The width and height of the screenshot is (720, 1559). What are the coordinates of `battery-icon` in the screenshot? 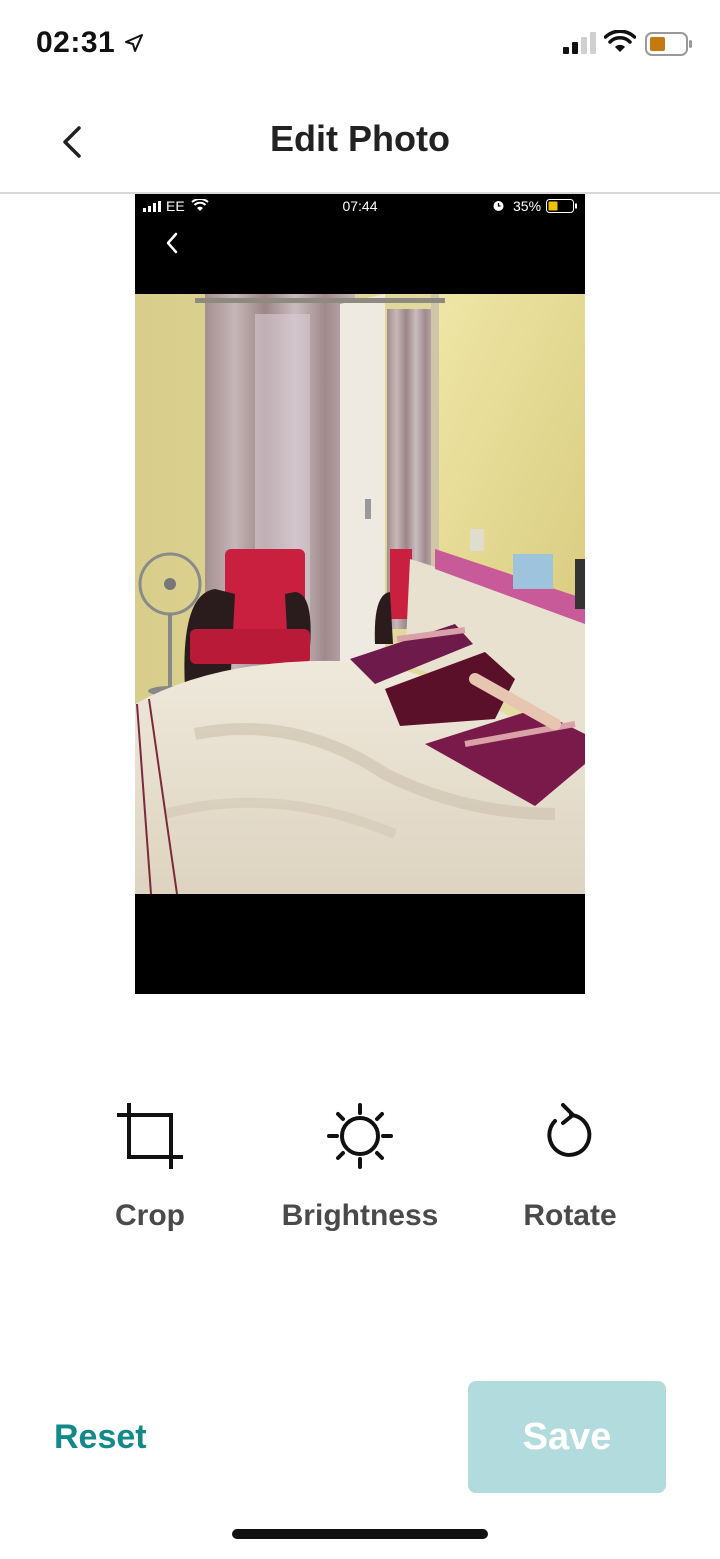 It's located at (668, 44).